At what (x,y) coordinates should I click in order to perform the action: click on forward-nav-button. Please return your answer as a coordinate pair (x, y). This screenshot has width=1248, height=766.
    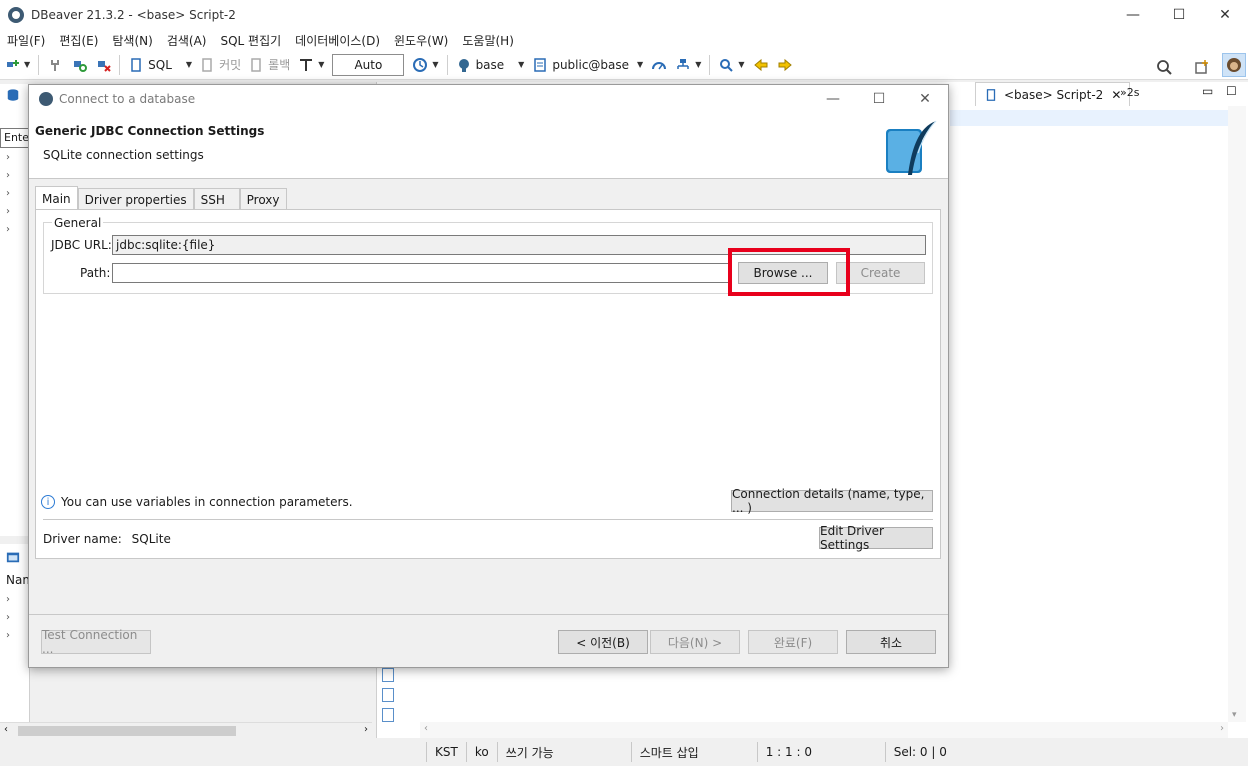
    Looking at the image, I should click on (785, 65).